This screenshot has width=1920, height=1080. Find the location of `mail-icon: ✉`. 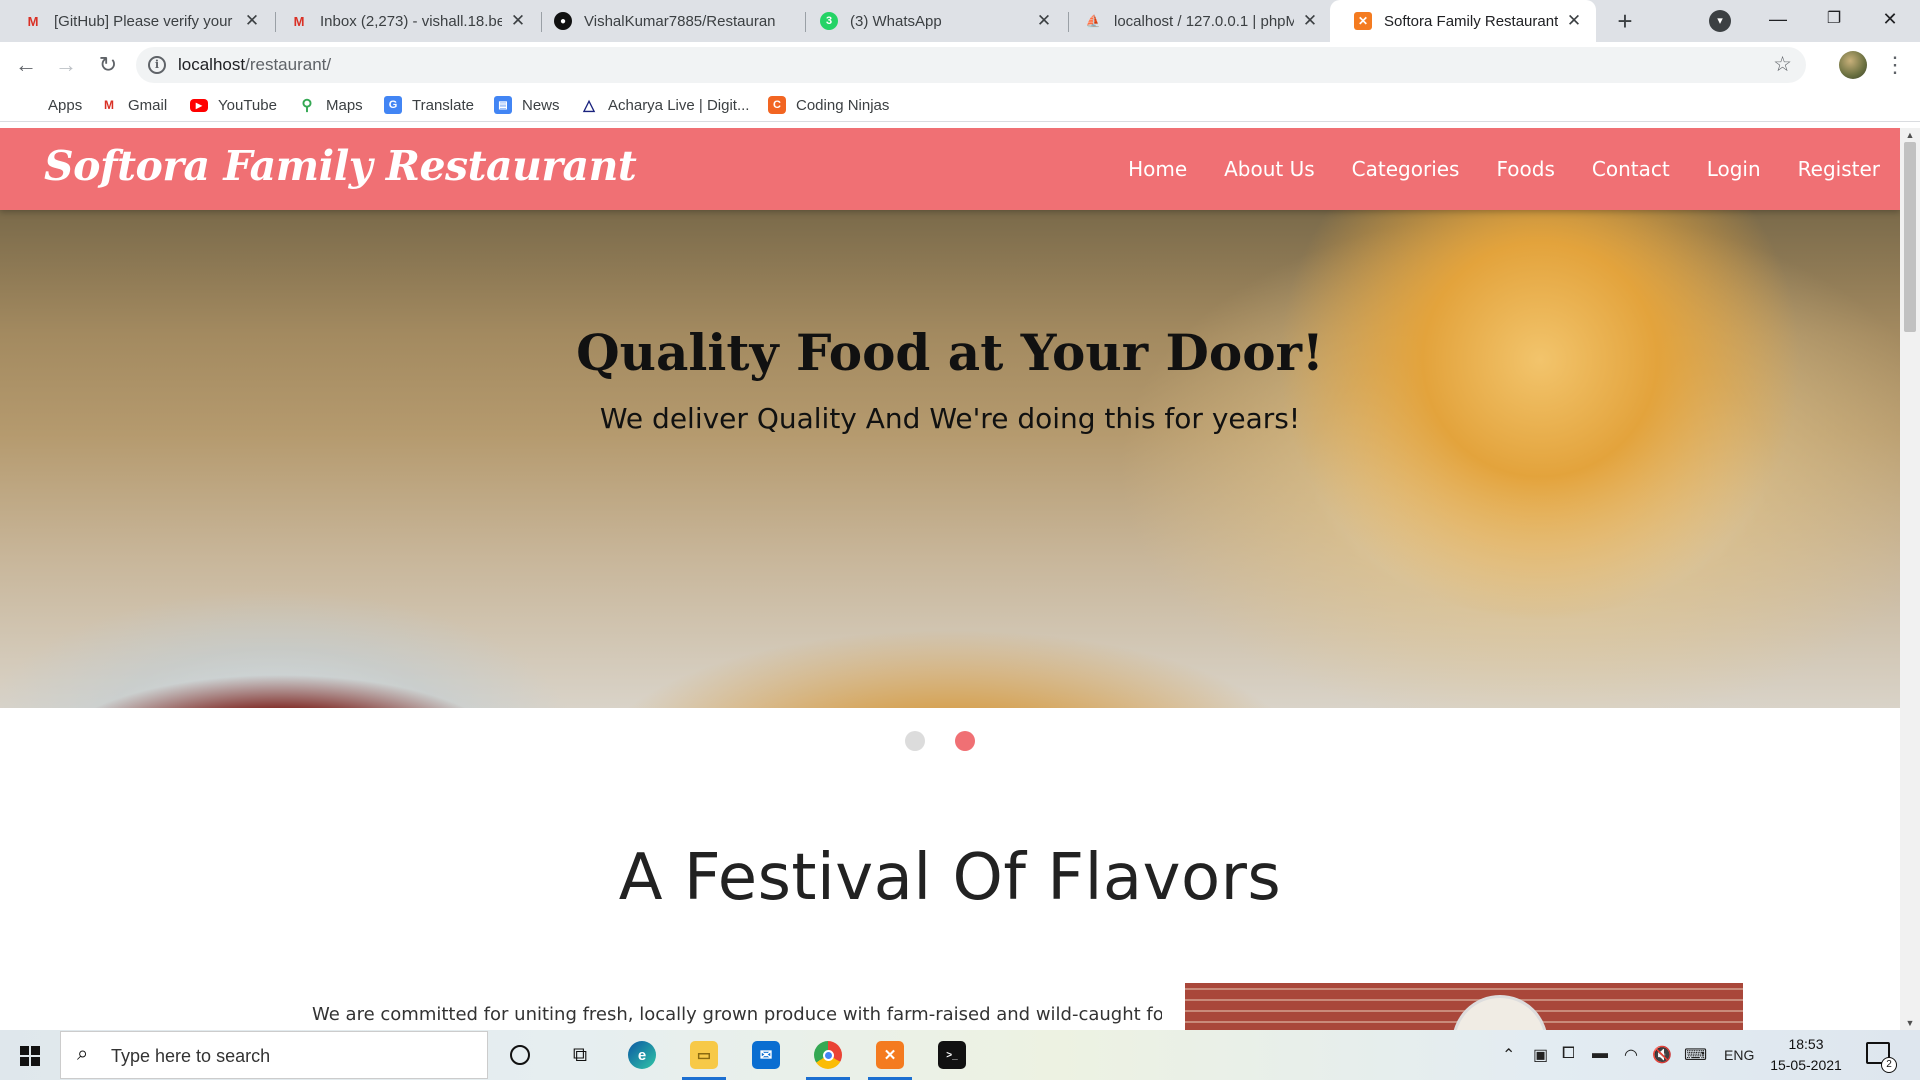

mail-icon: ✉ is located at coordinates (766, 1055).